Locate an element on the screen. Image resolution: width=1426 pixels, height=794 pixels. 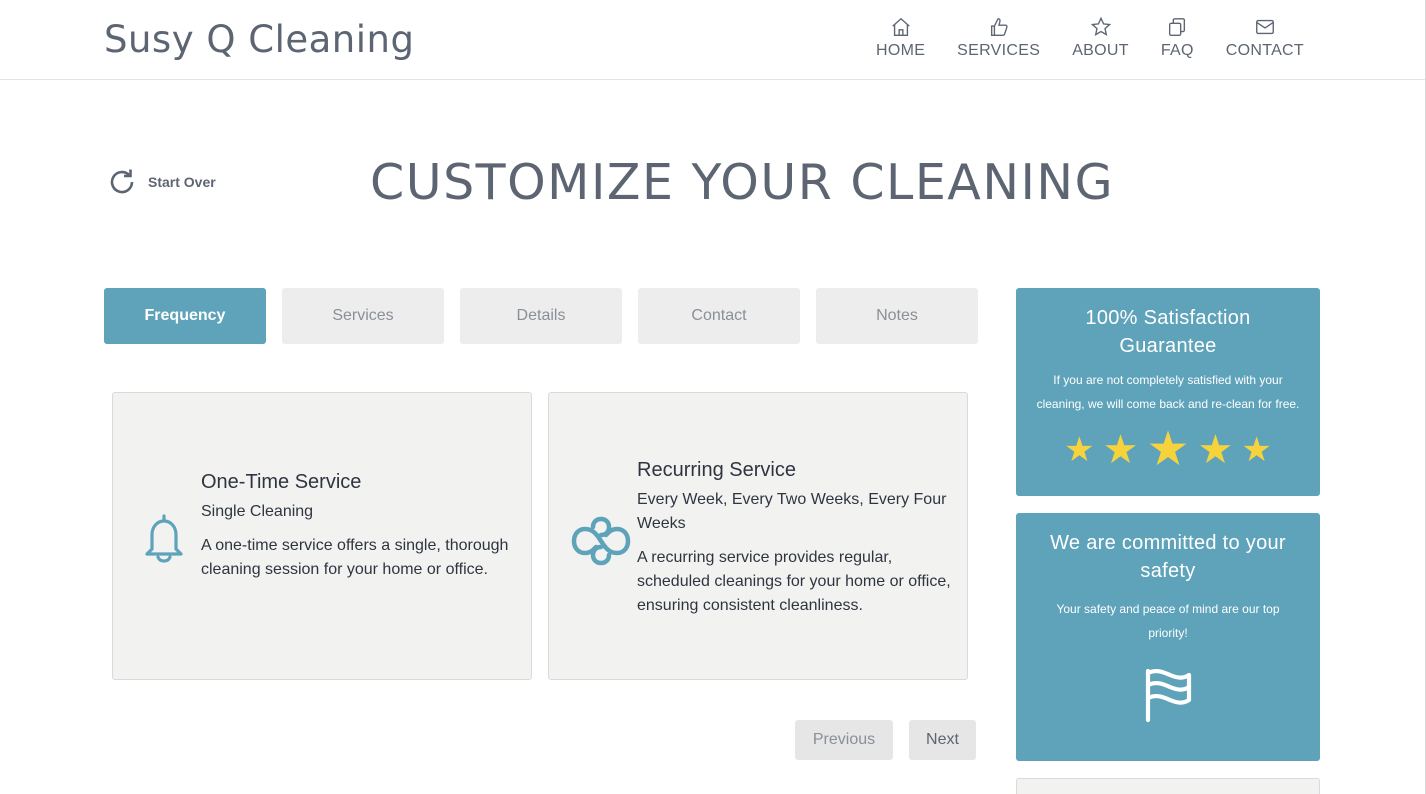
brand-logo-text: Susy Q Cleaning is located at coordinates (259, 39).